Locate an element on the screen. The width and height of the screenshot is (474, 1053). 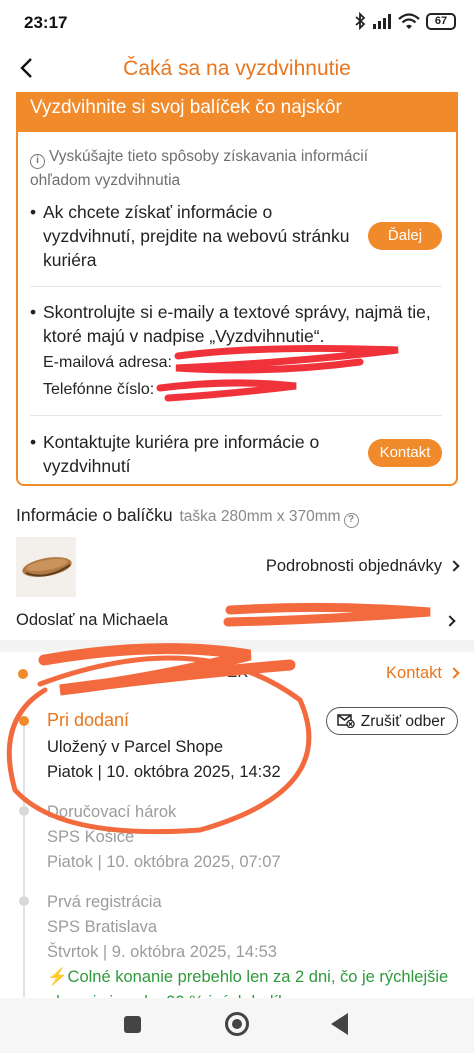
courier-row: PEK Kontakt is located at coordinates (238, 675).